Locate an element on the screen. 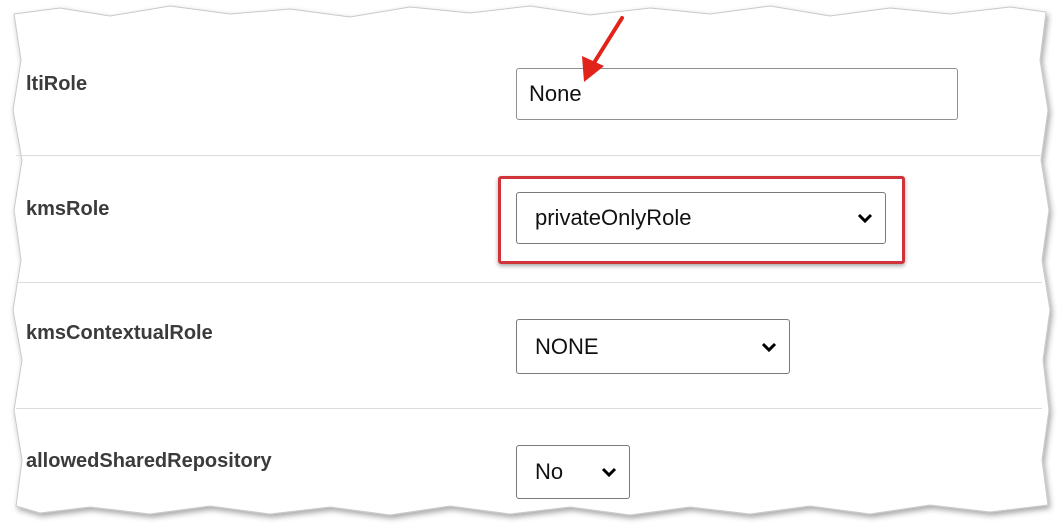 The width and height of the screenshot is (1058, 527). kmscontextualrole-select: NONE is located at coordinates (653, 346).